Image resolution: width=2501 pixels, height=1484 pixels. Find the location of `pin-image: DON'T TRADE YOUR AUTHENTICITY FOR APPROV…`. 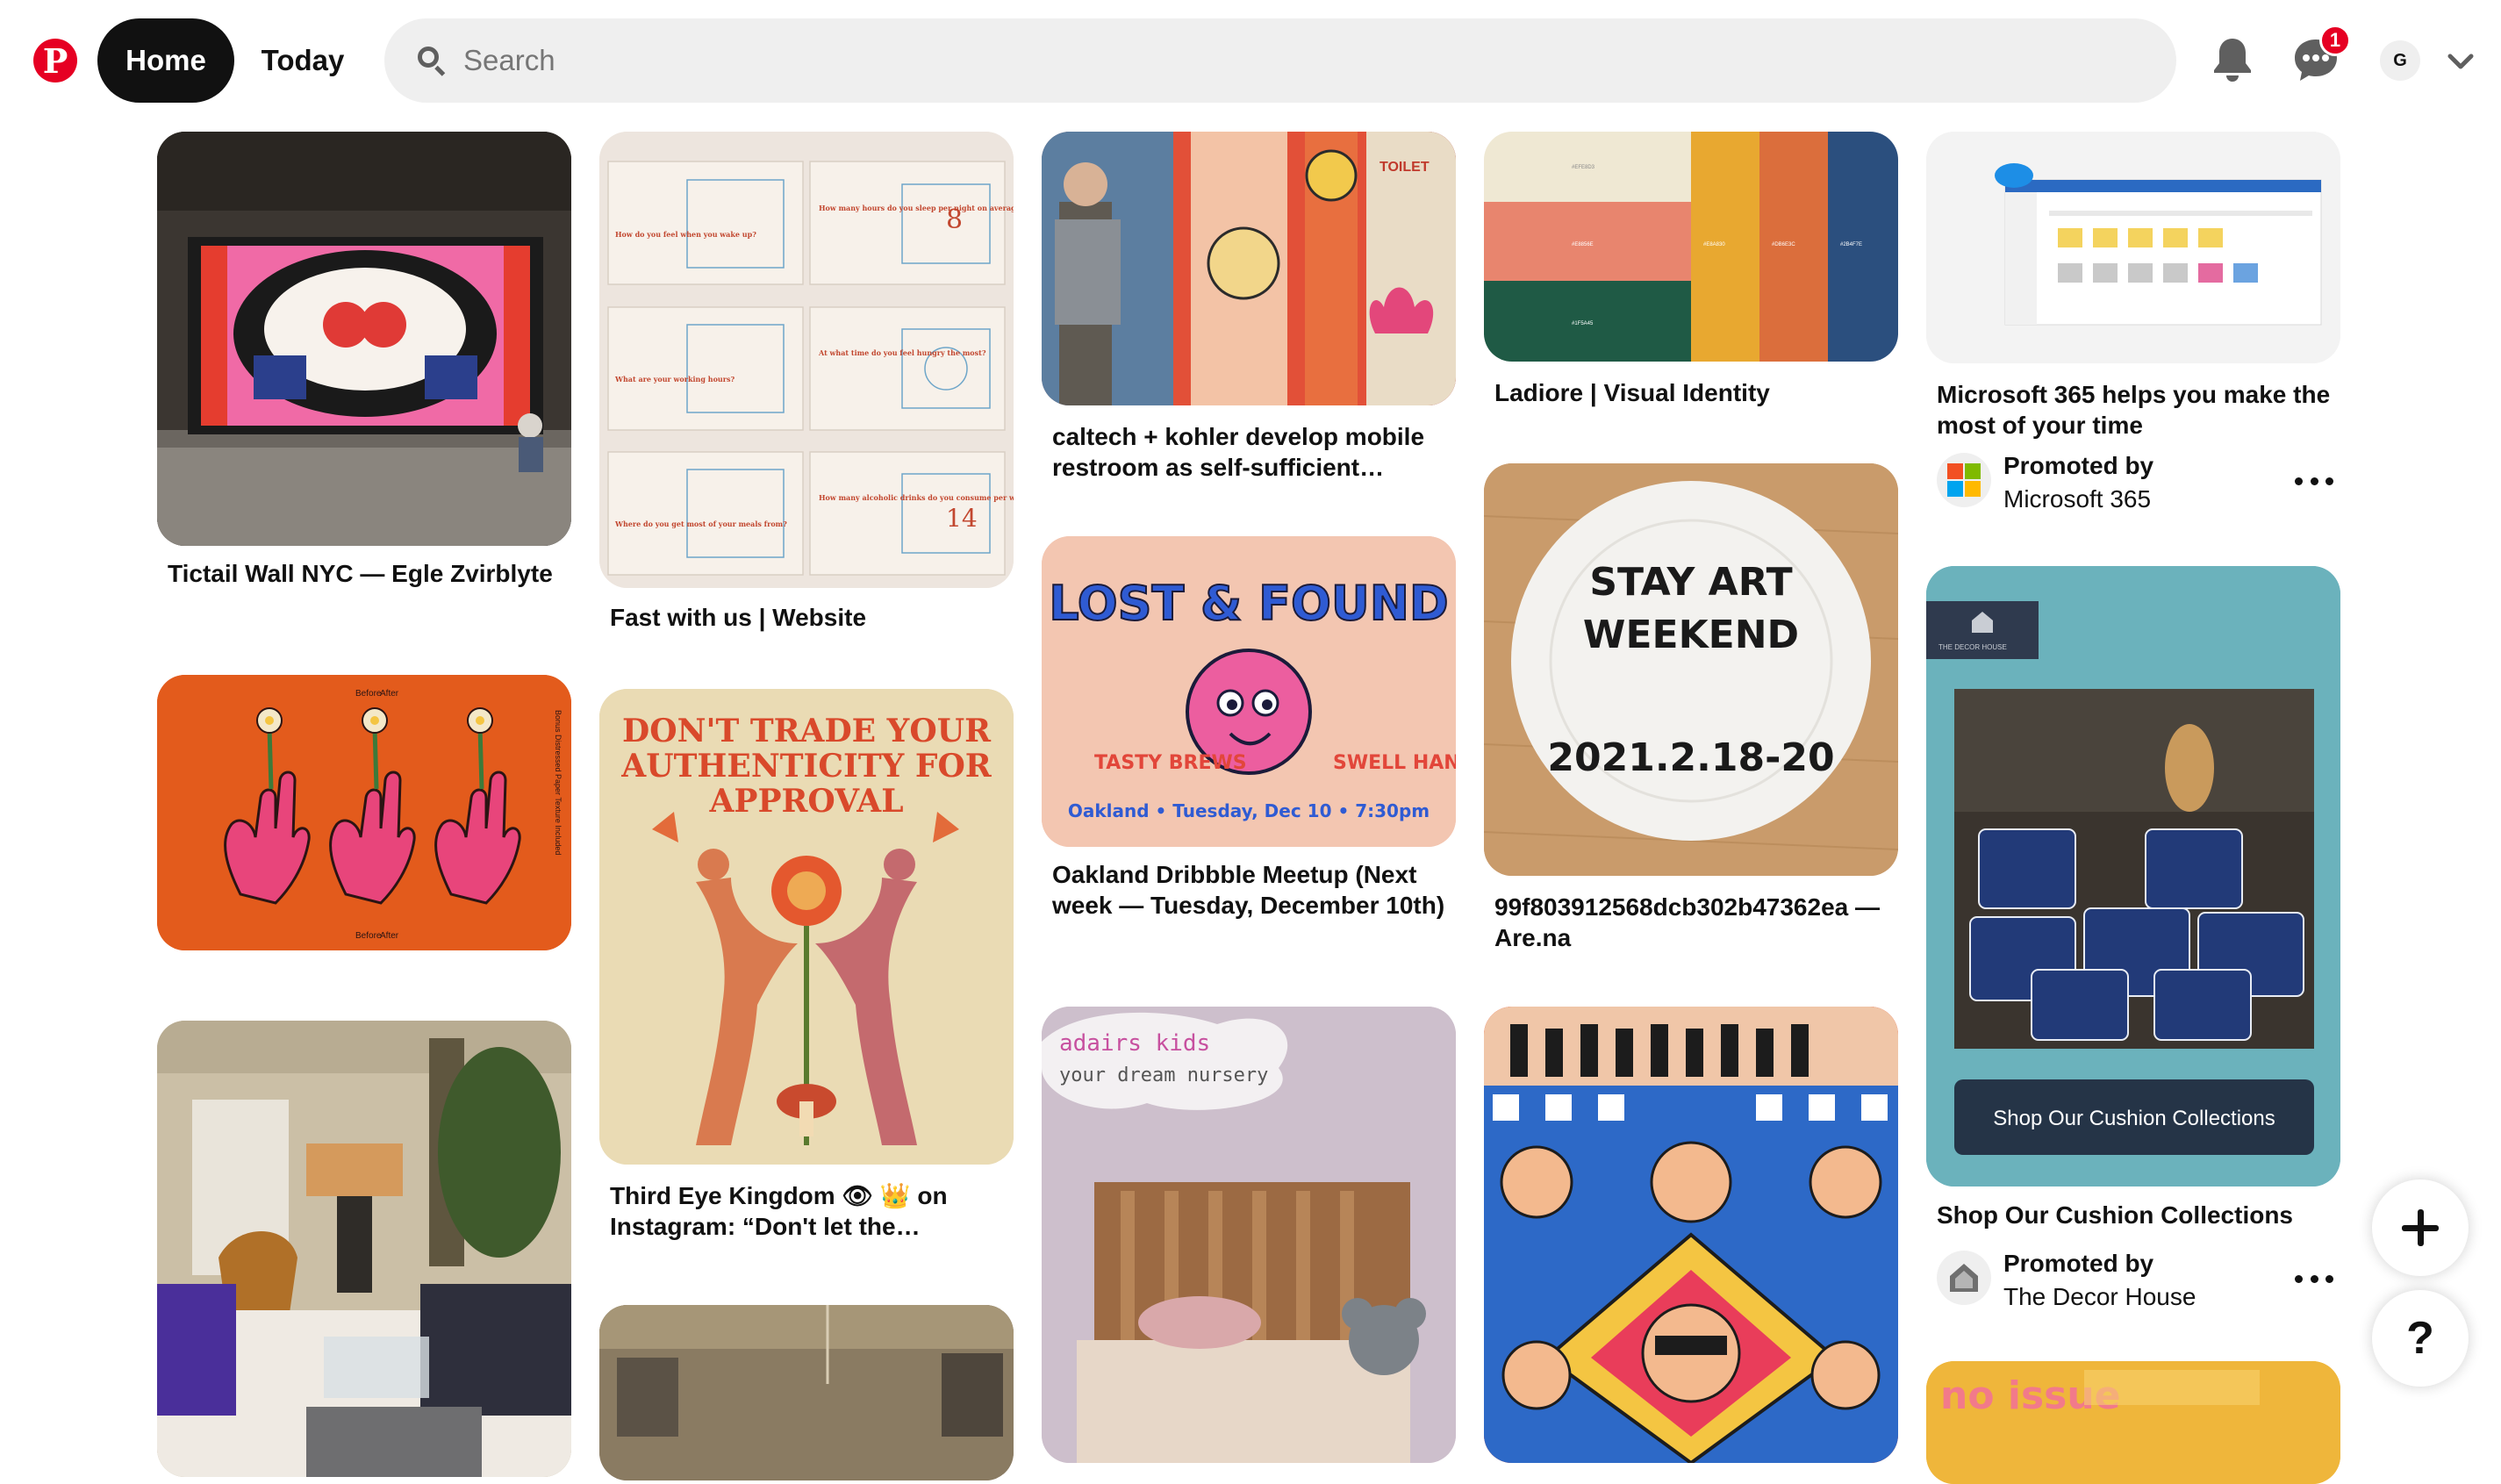

pin-image: DON'T TRADE YOUR AUTHENTICITY FOR APPROV… is located at coordinates (806, 927).